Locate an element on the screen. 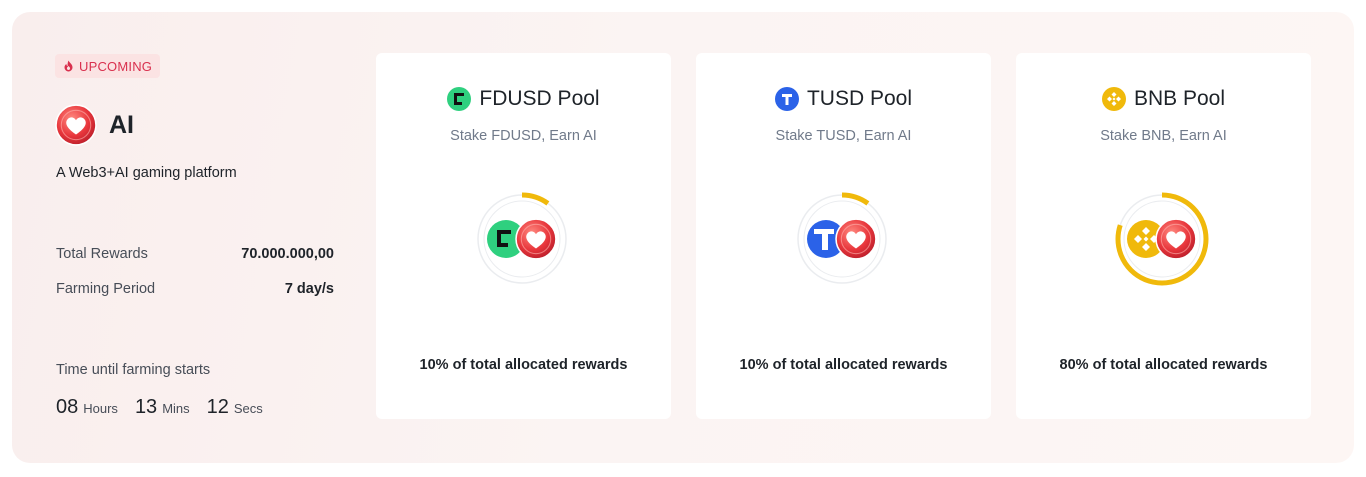 This screenshot has width=1366, height=477. pool-subtitle: Stake BNB, Earn AI is located at coordinates (1163, 136).